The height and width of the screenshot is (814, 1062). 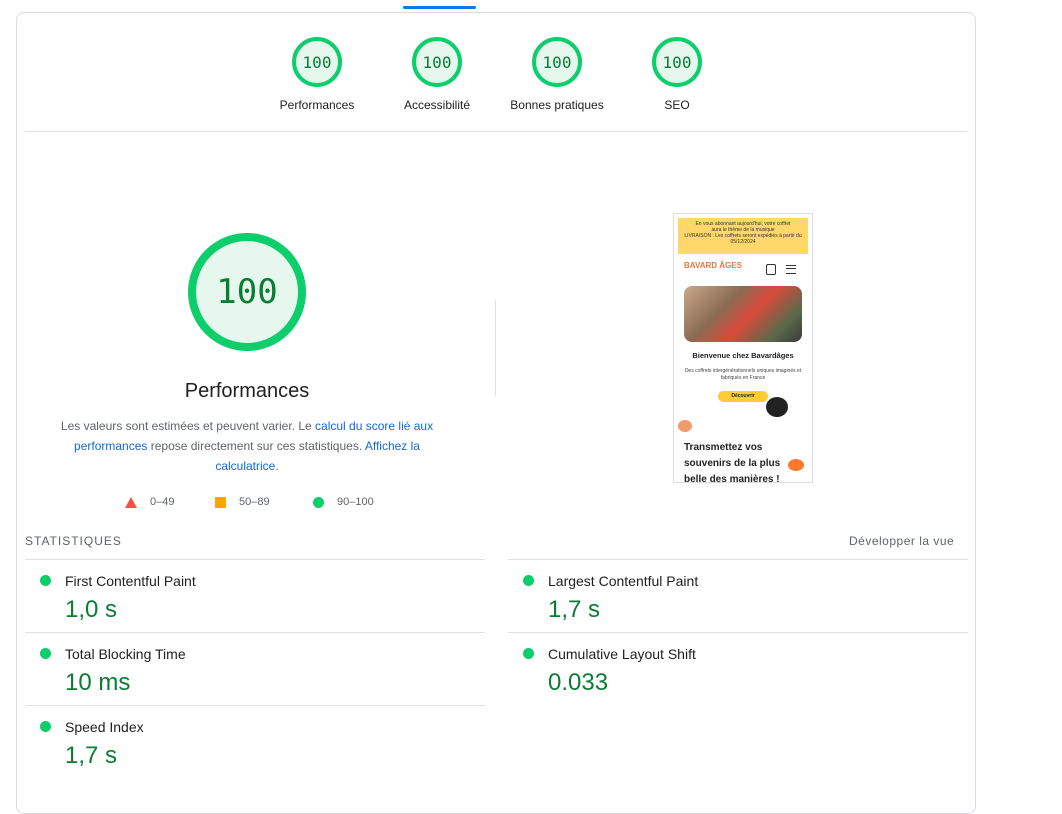 I want to click on square-icon, so click(x=220, y=502).